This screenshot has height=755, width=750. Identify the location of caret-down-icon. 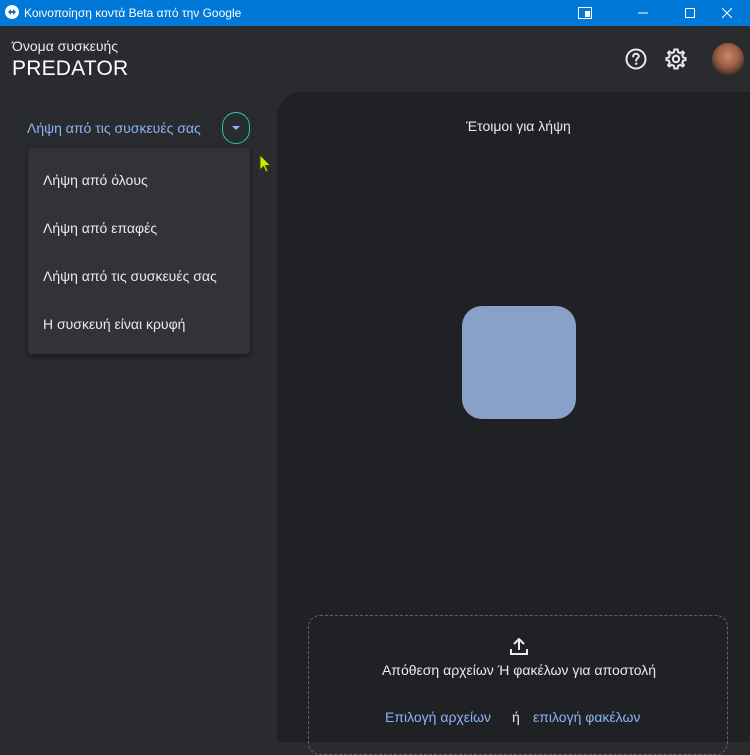
(236, 128).